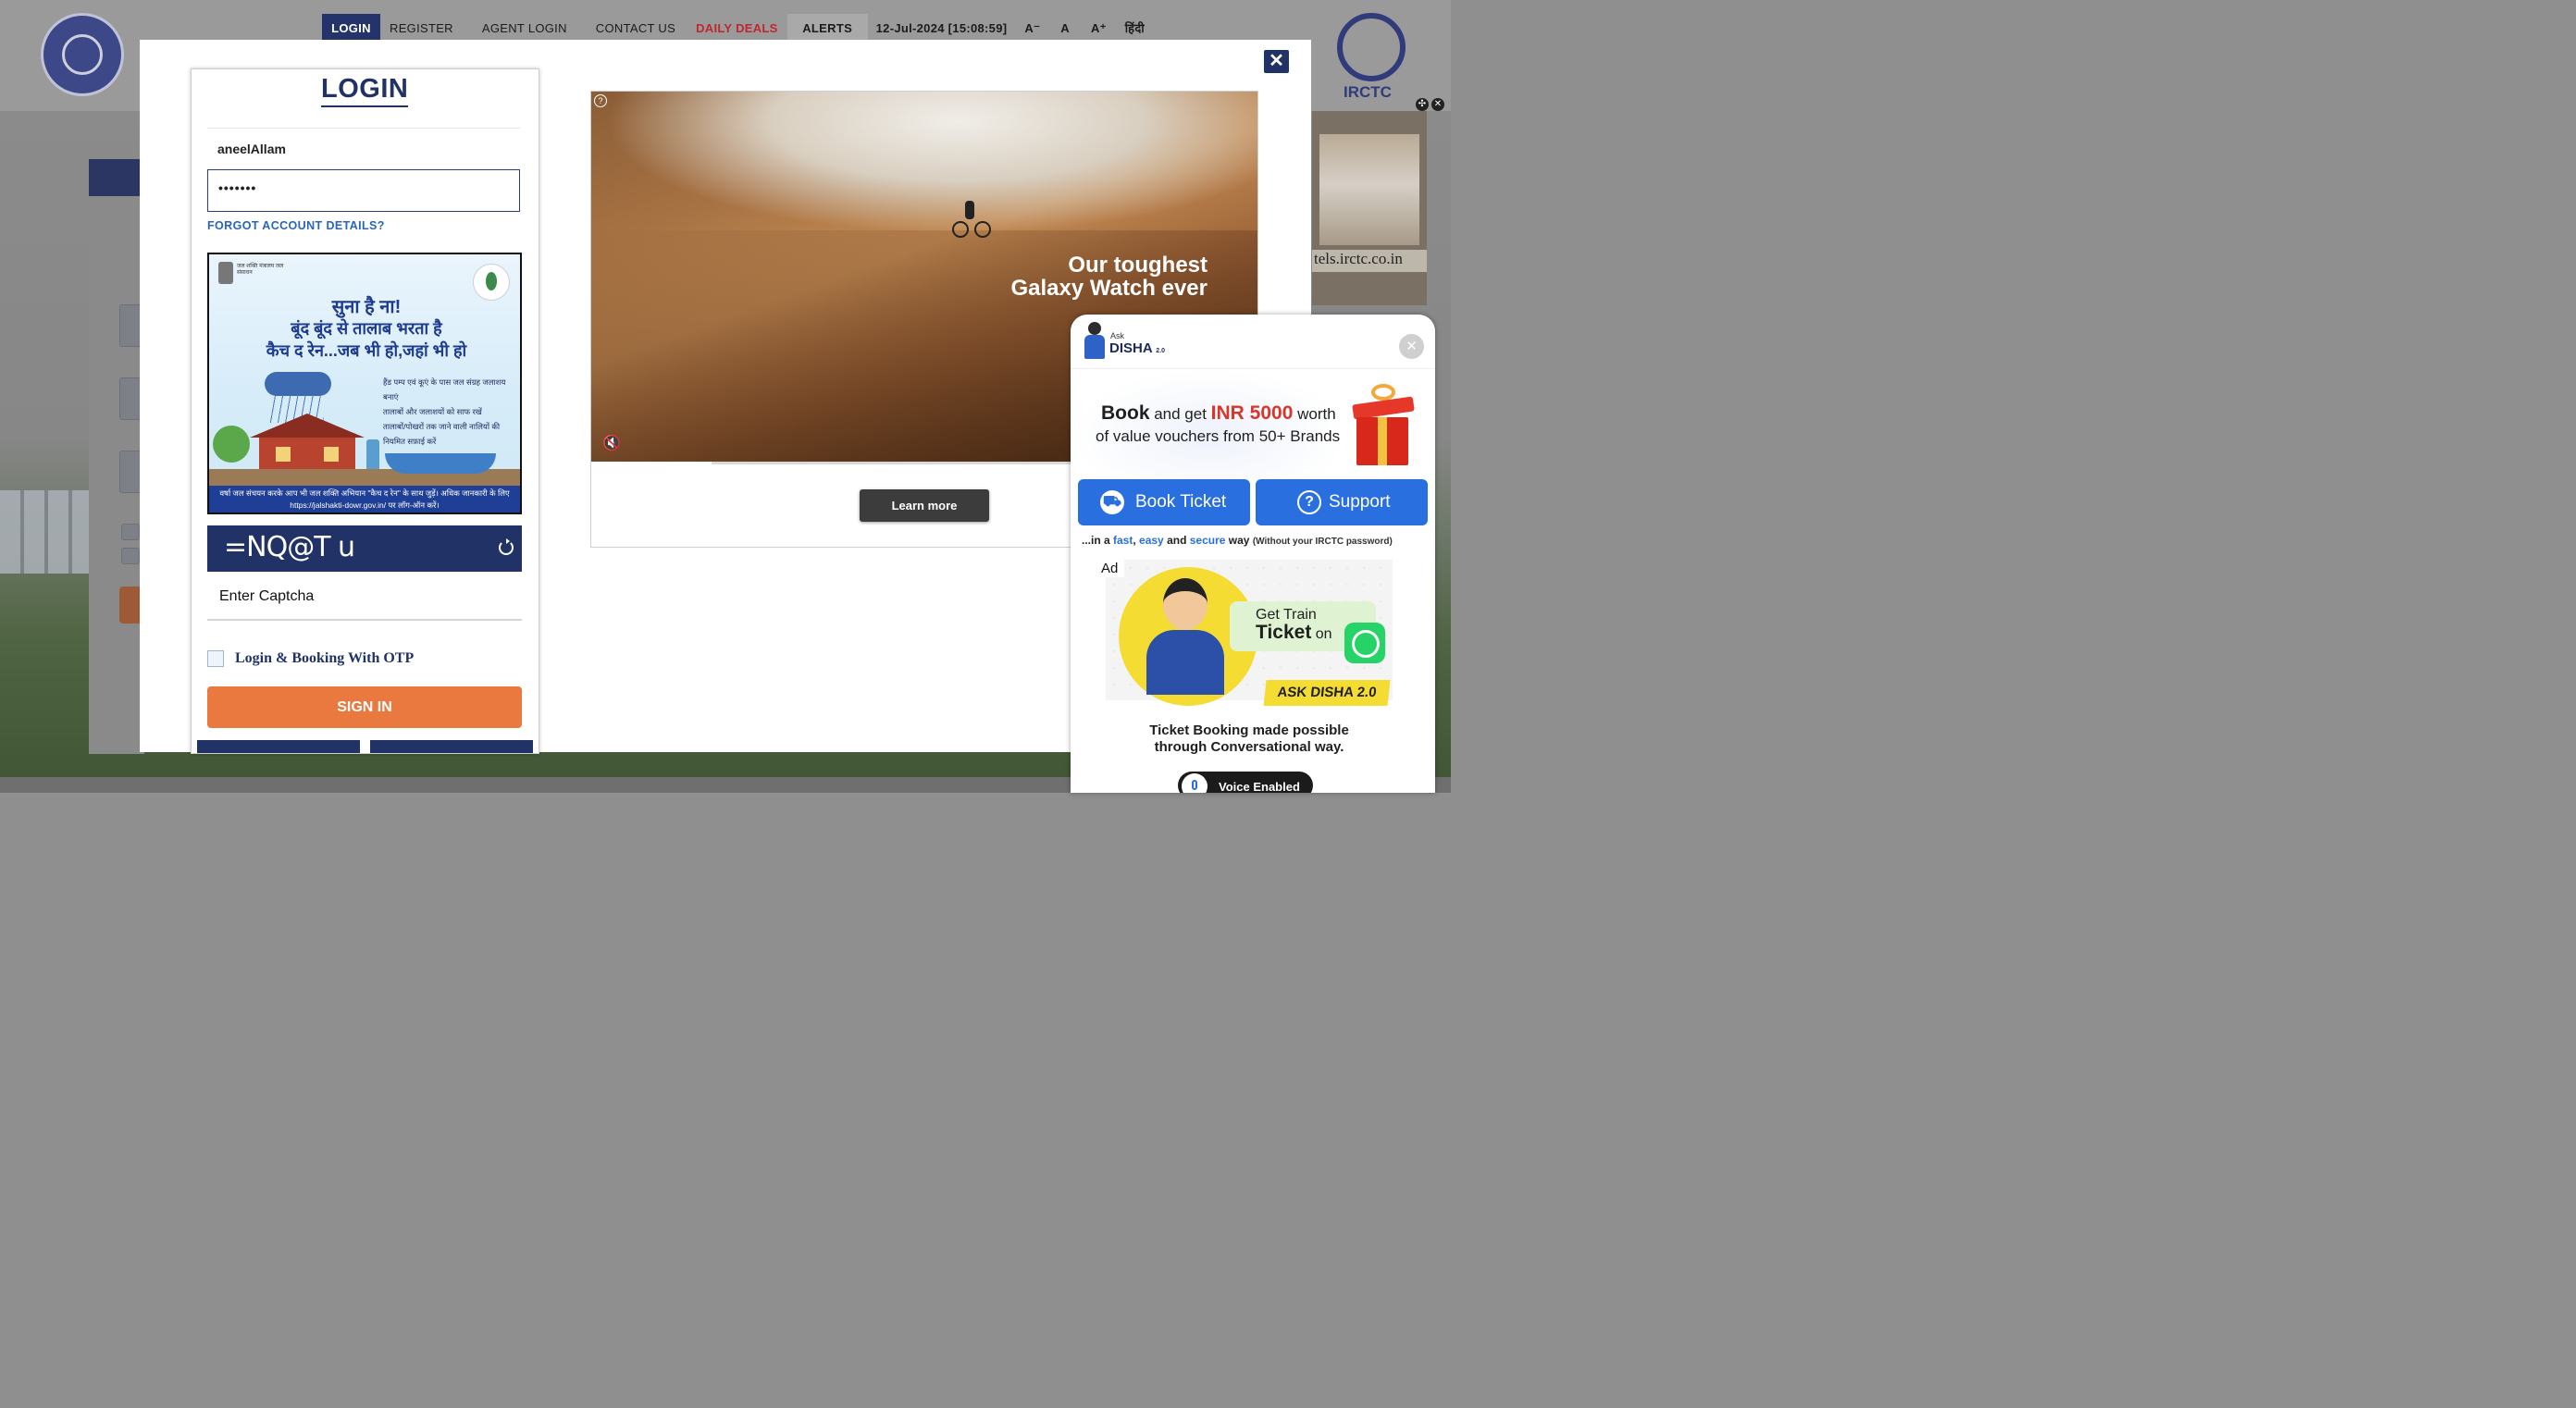 This screenshot has width=2576, height=1408. I want to click on voice-enabled-badge: Voice Enabled, so click(1245, 782).